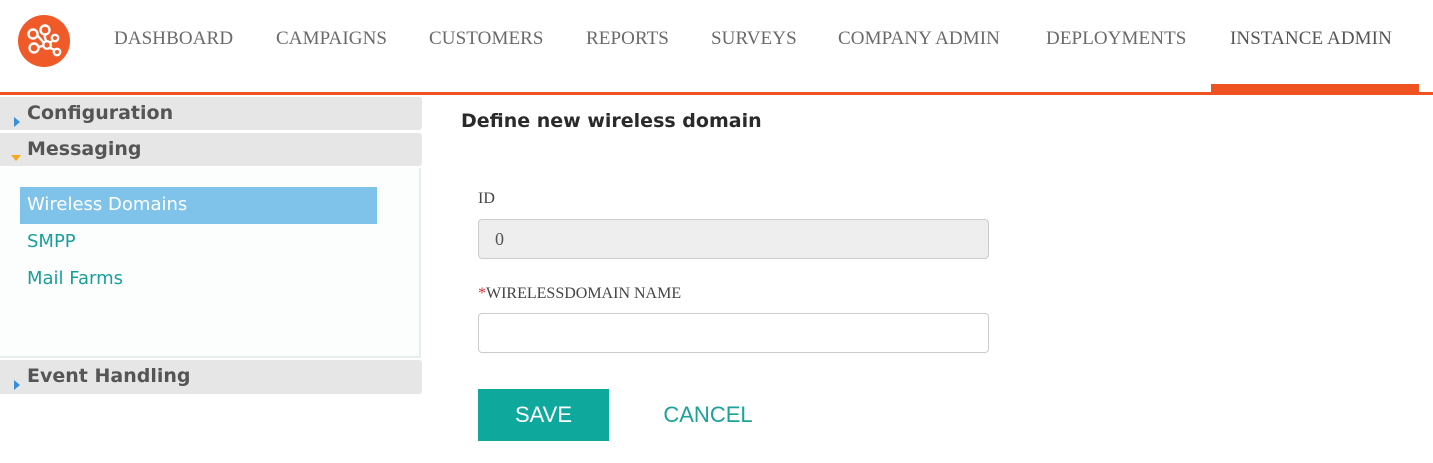 The width and height of the screenshot is (1433, 463). What do you see at coordinates (84, 149) in the screenshot?
I see `section-label: Messaging` at bounding box center [84, 149].